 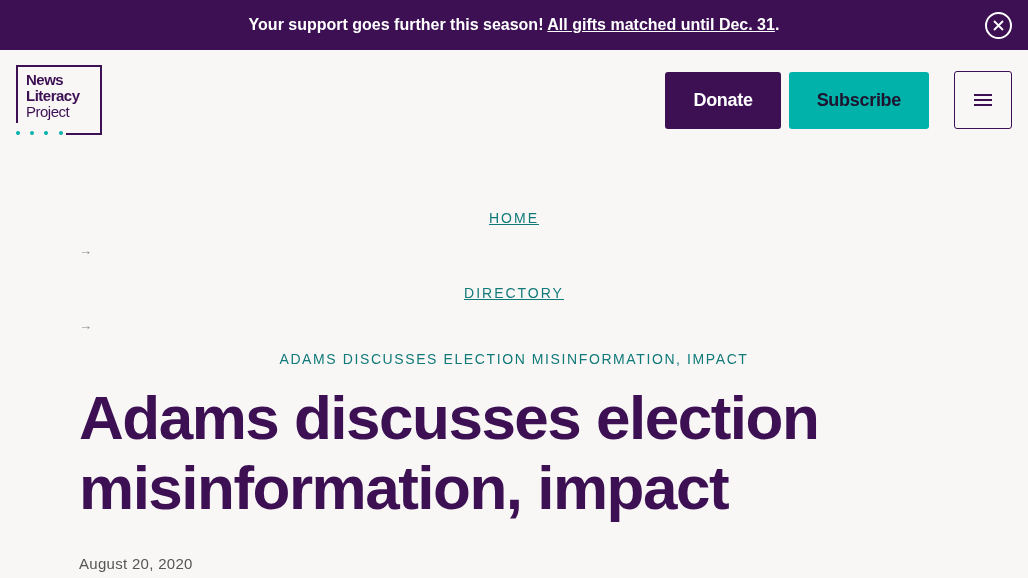 I want to click on close-icon, so click(x=998, y=25).